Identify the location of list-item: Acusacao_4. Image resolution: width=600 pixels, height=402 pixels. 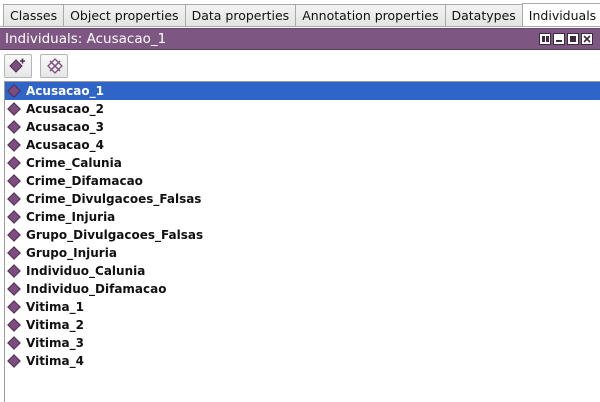
(302, 145).